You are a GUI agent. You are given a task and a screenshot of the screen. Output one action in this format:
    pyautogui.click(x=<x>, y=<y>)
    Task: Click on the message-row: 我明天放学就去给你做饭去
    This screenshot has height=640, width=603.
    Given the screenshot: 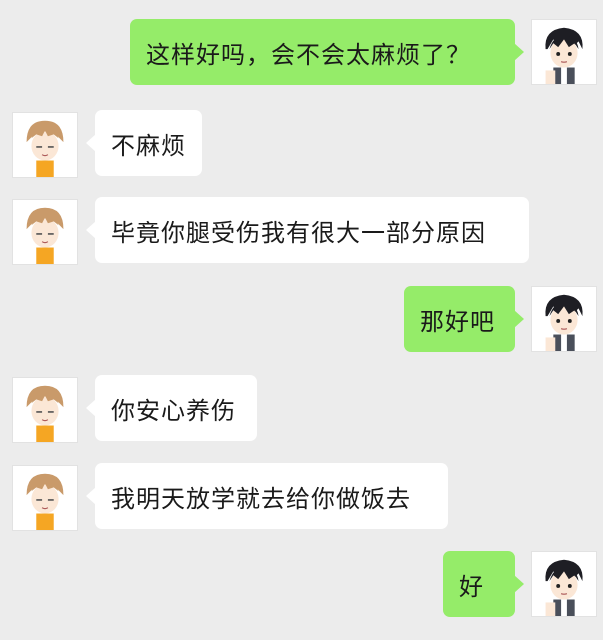 What is the action you would take?
    pyautogui.click(x=301, y=497)
    